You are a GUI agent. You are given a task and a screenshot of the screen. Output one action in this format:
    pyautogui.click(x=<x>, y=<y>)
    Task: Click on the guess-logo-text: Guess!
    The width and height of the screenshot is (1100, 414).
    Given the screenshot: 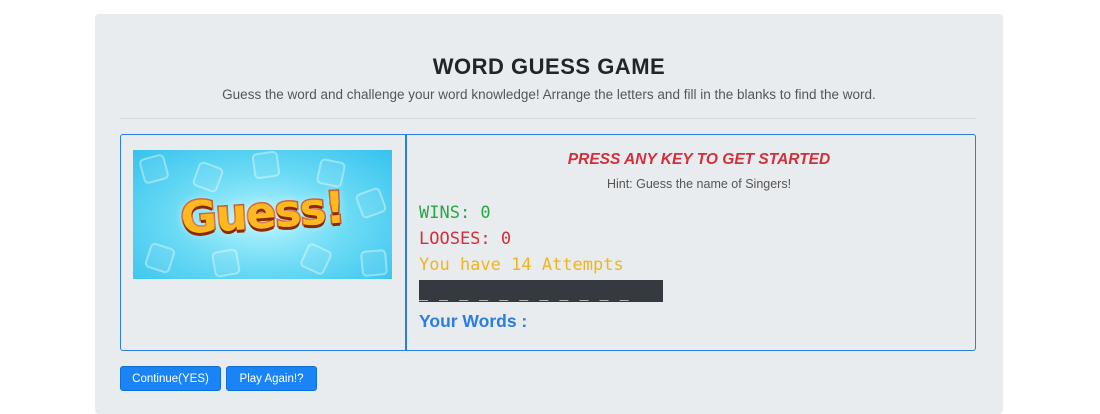 What is the action you would take?
    pyautogui.click(x=263, y=213)
    